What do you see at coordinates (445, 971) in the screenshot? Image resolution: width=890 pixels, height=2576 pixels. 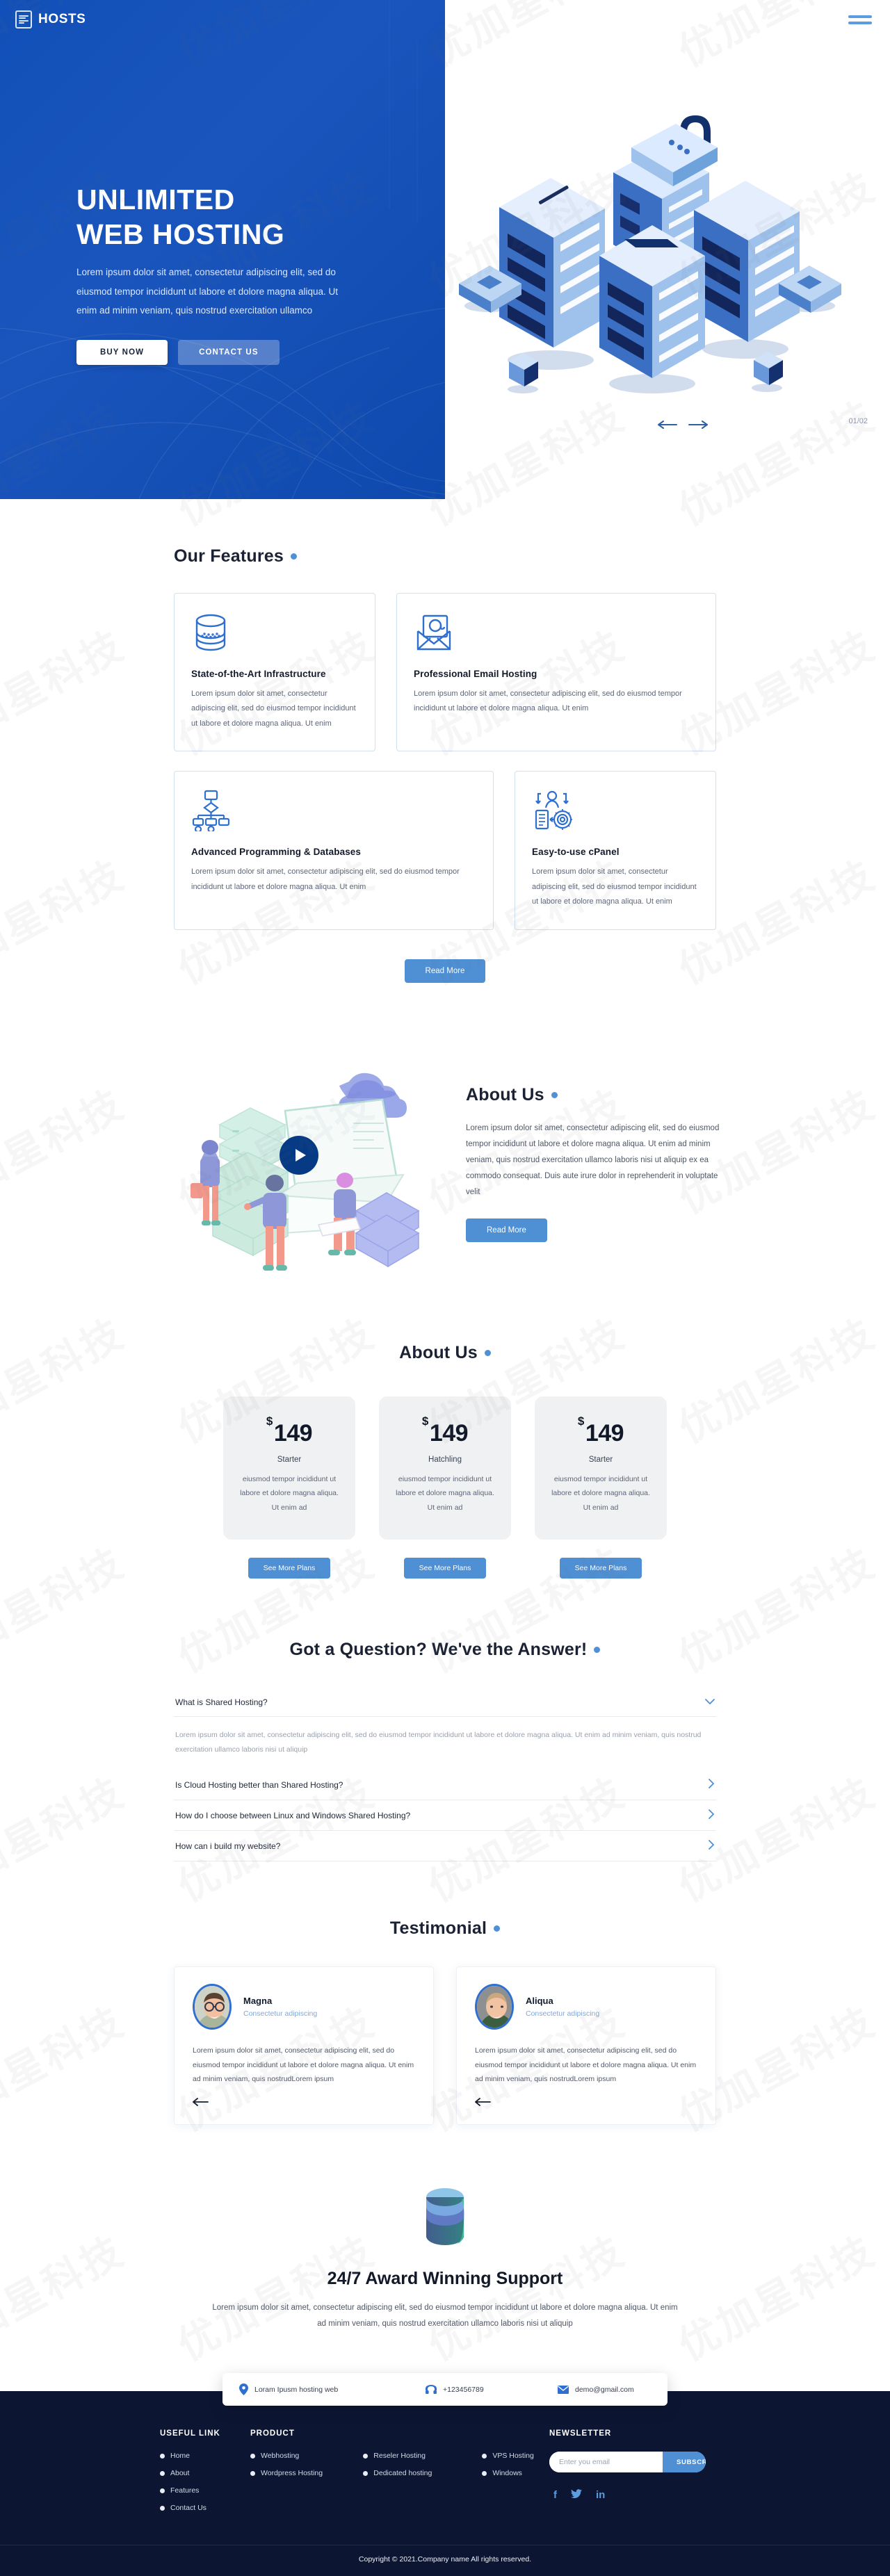 I see `features-read-more-button: Read More` at bounding box center [445, 971].